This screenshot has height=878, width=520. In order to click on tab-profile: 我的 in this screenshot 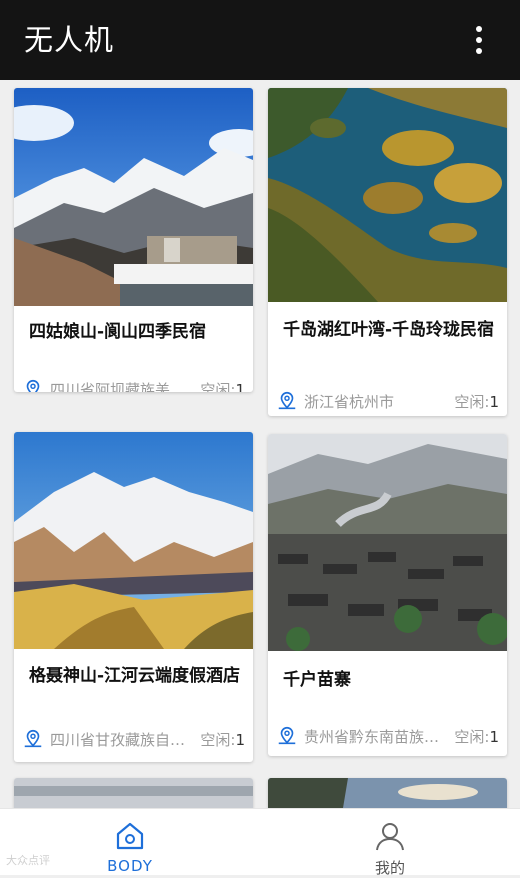, I will do `click(390, 843)`.